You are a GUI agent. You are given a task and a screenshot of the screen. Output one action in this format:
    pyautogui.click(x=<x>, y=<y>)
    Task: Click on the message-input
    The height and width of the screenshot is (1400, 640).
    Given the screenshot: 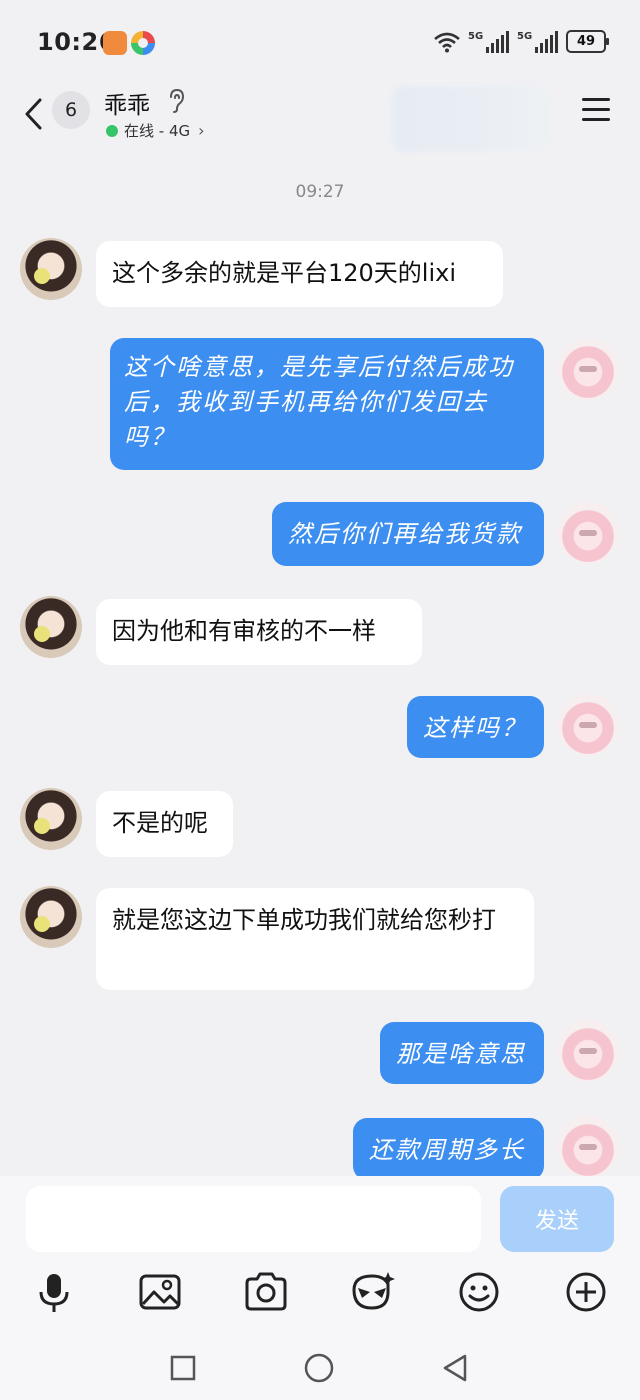 What is the action you would take?
    pyautogui.click(x=253, y=1219)
    